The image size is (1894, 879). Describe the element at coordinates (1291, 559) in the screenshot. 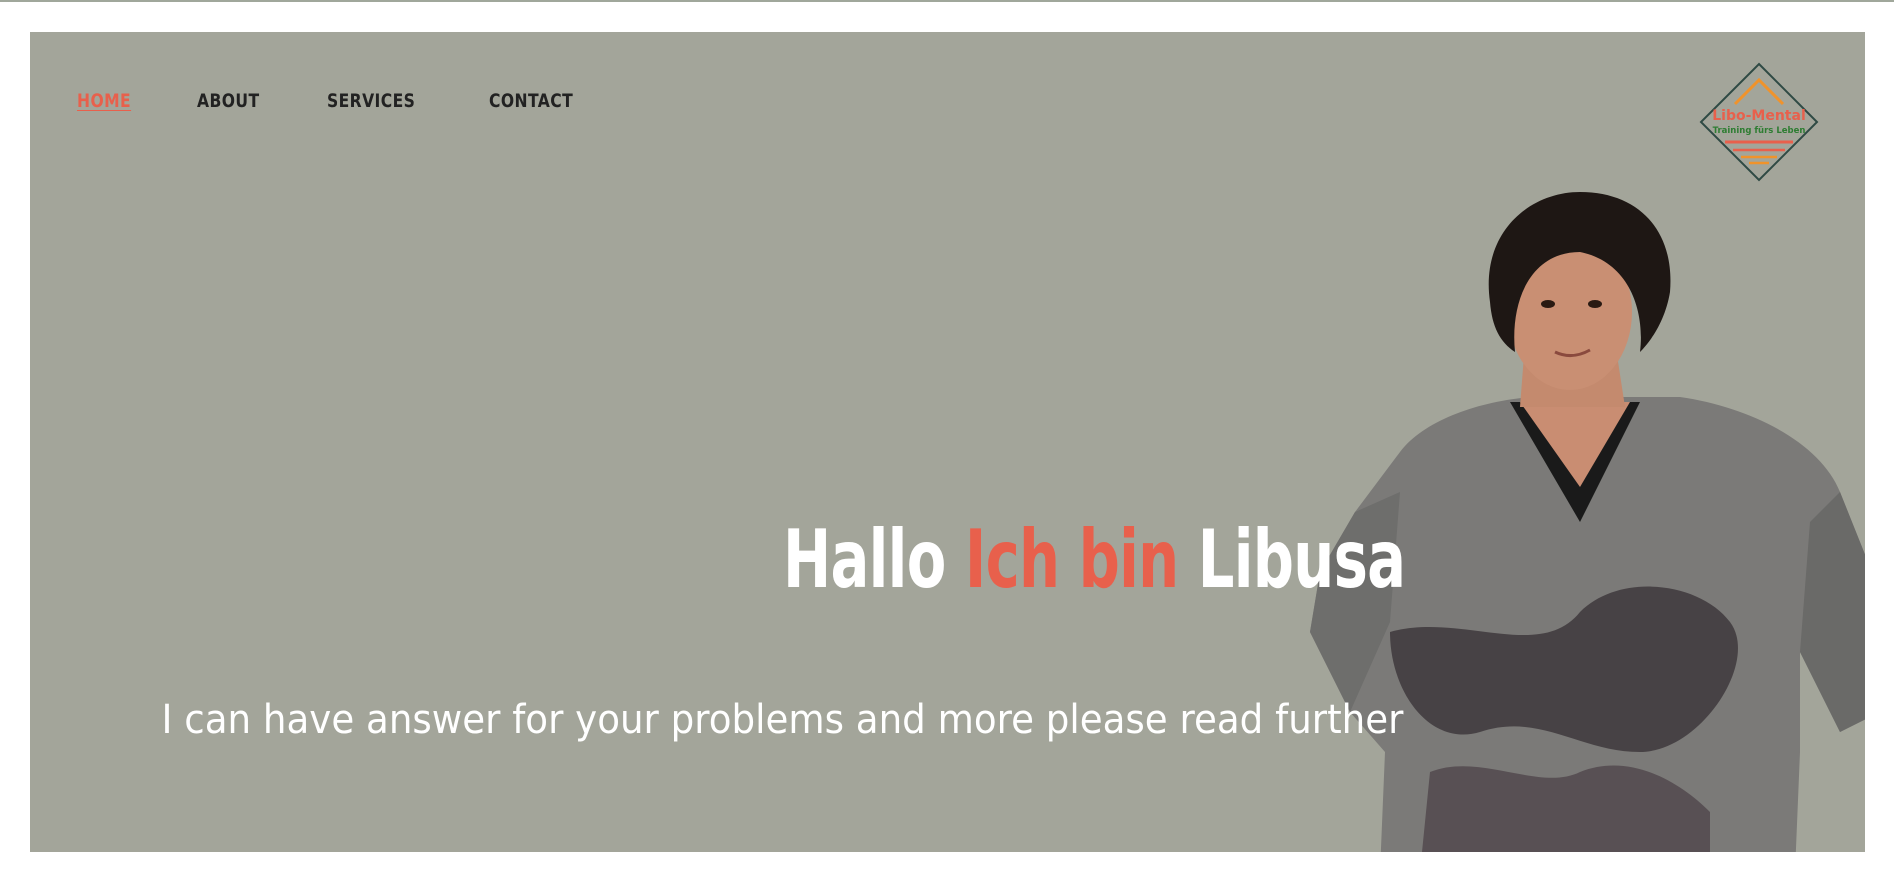

I see `headline-libusa: Libusa` at that location.